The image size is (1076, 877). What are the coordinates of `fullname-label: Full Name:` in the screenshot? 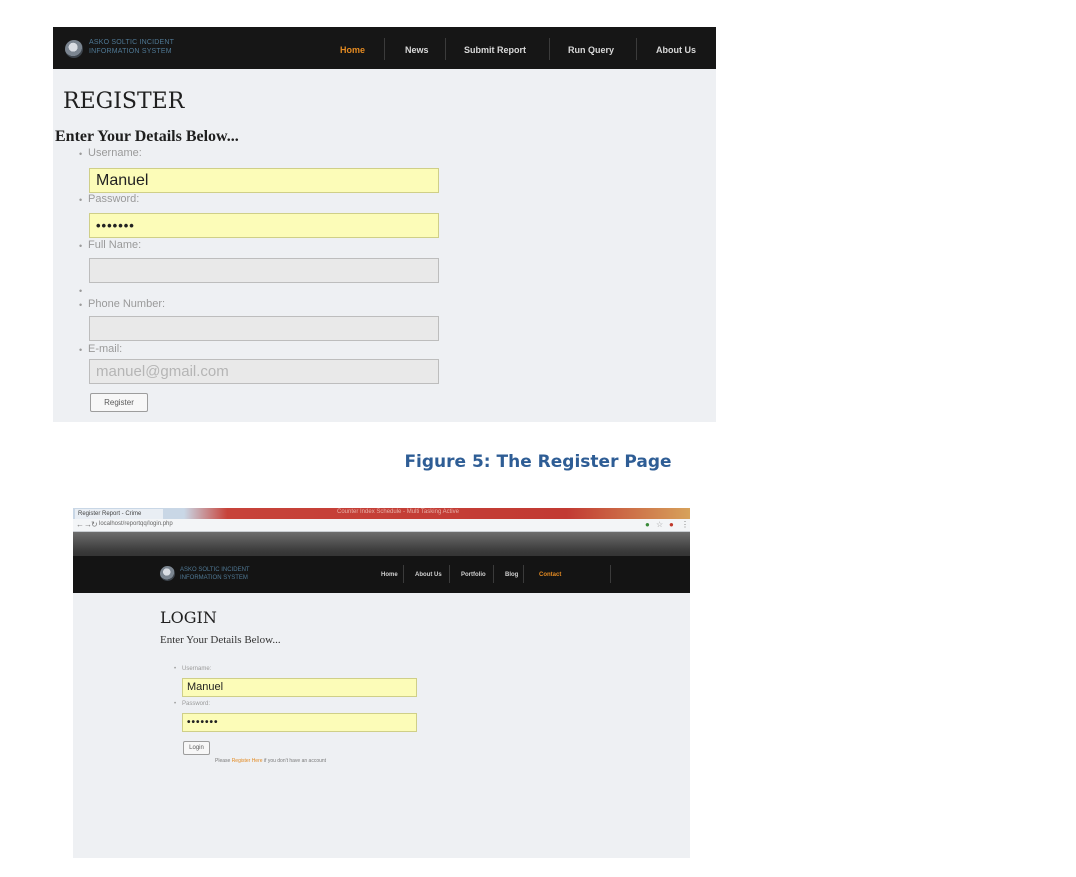 It's located at (115, 245).